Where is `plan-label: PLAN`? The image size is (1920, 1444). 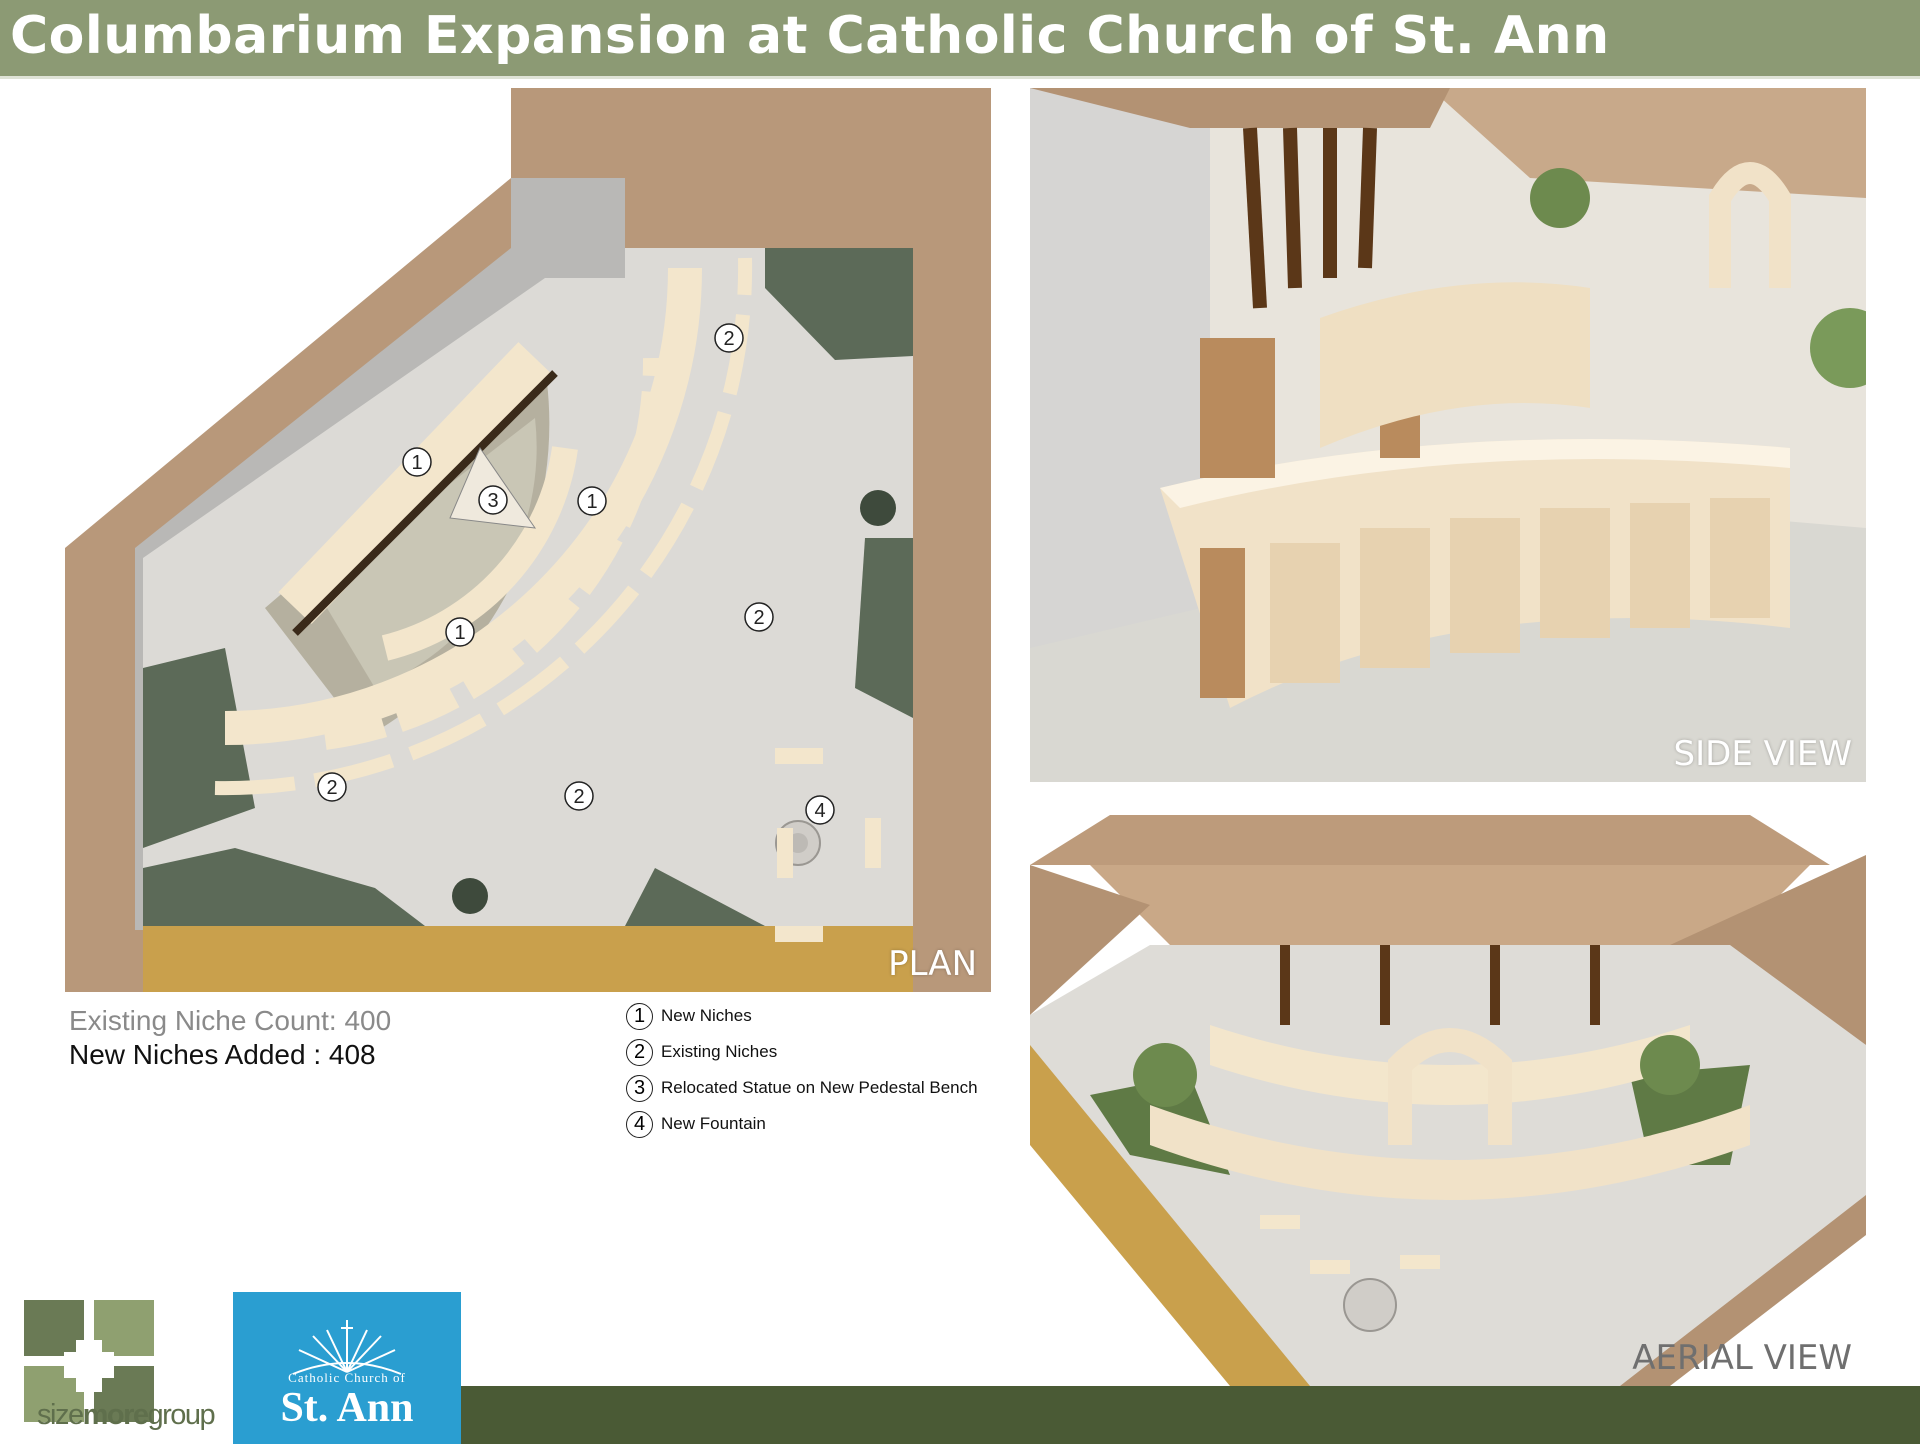
plan-label: PLAN is located at coordinates (932, 964).